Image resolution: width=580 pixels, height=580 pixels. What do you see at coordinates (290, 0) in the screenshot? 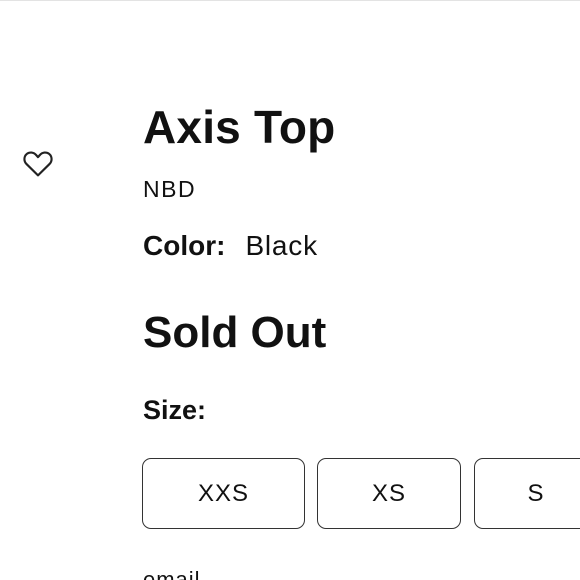
I see `header-divider` at bounding box center [290, 0].